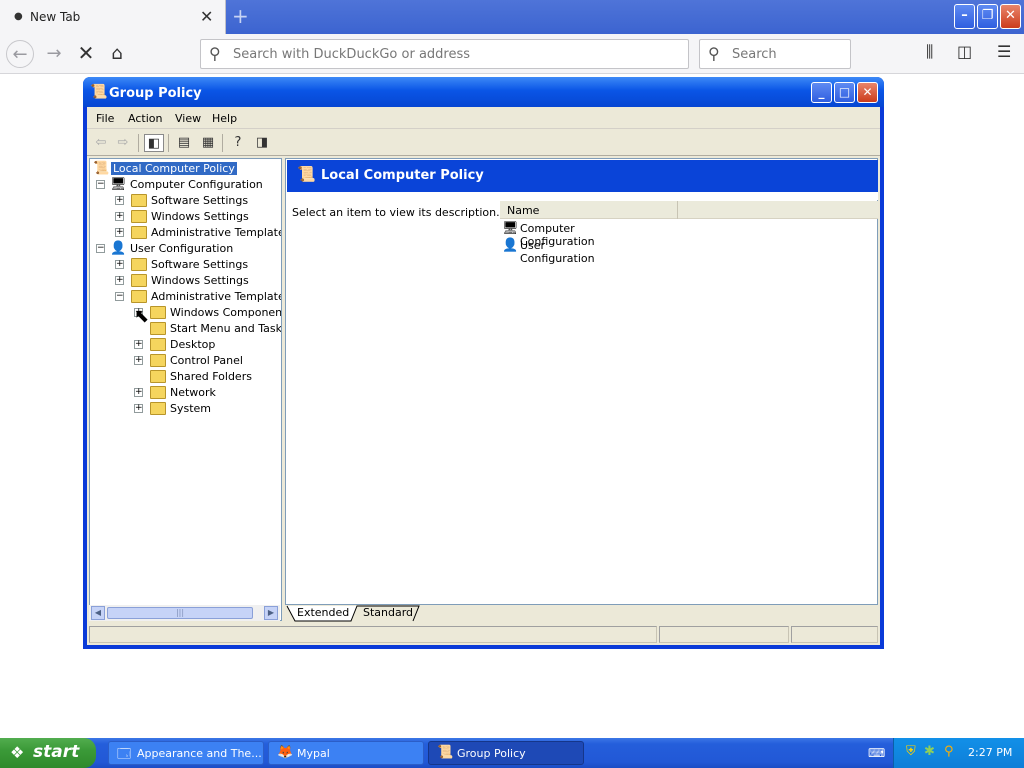 The height and width of the screenshot is (768, 1024). Describe the element at coordinates (17, 752) in the screenshot. I see `windows-flag-icon: ❖` at that location.